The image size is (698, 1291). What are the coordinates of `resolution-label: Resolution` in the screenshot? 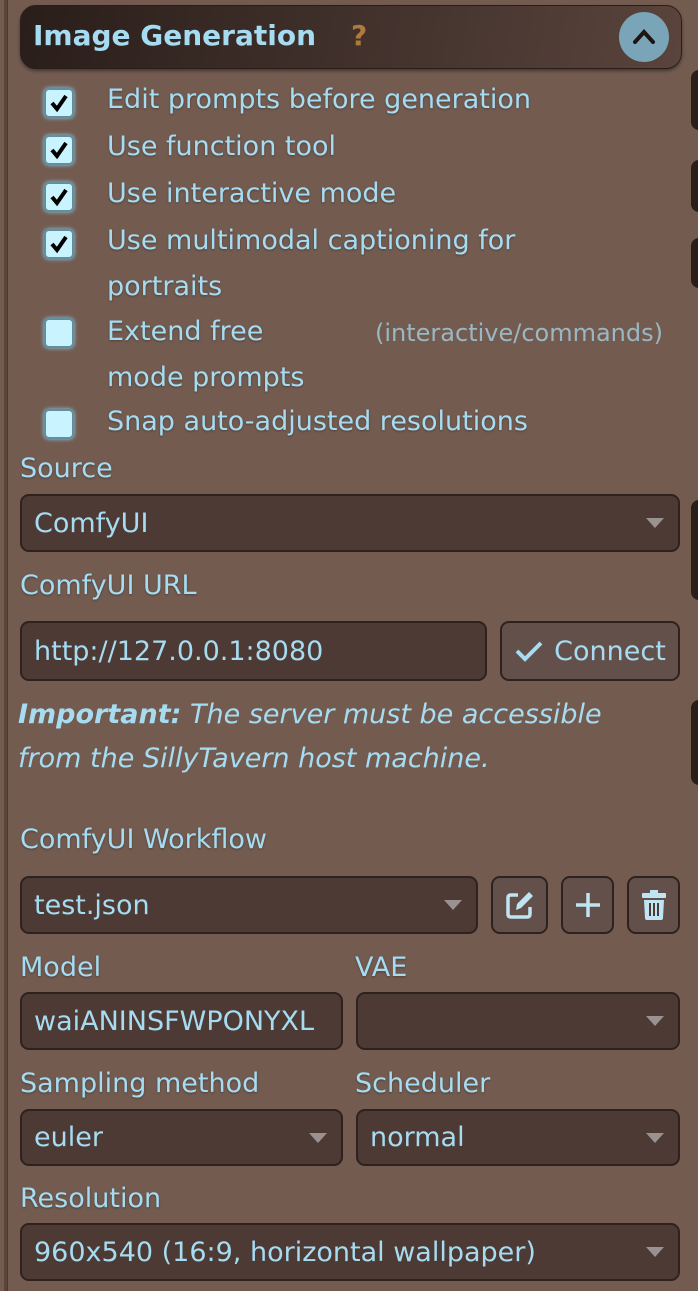 It's located at (91, 1198).